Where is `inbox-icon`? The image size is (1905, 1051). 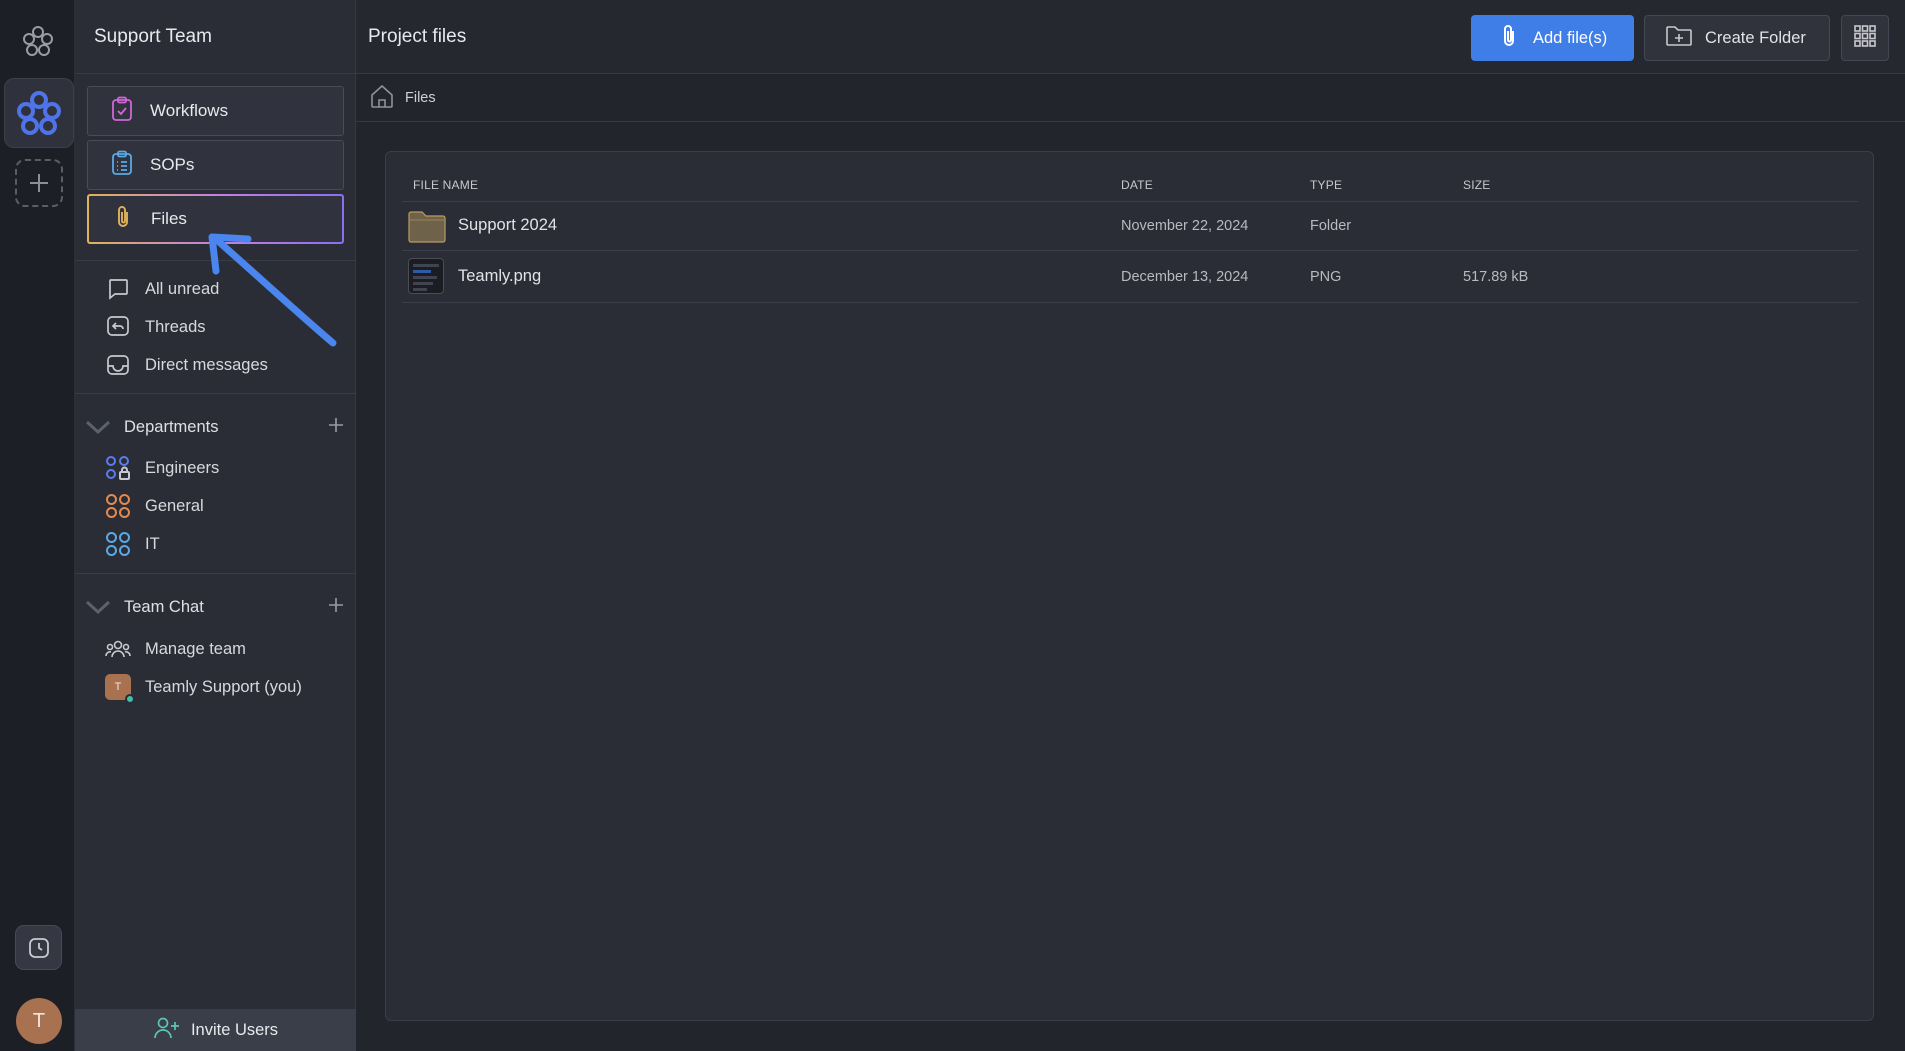
inbox-icon is located at coordinates (118, 365).